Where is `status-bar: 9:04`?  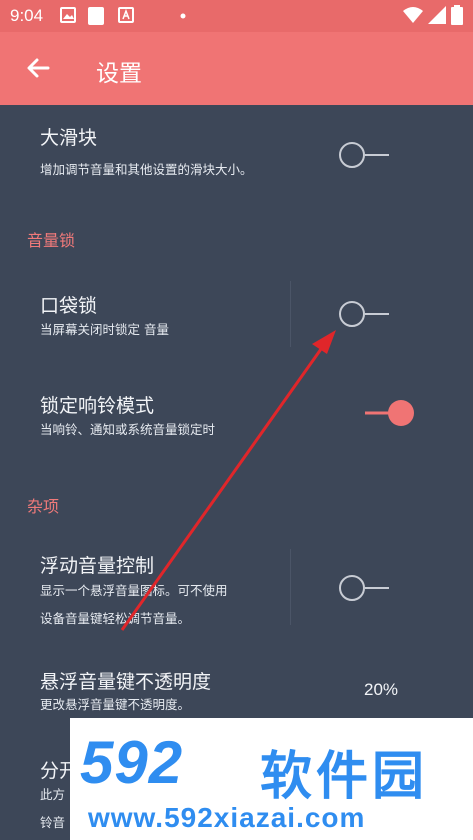
status-bar: 9:04 is located at coordinates (236, 16).